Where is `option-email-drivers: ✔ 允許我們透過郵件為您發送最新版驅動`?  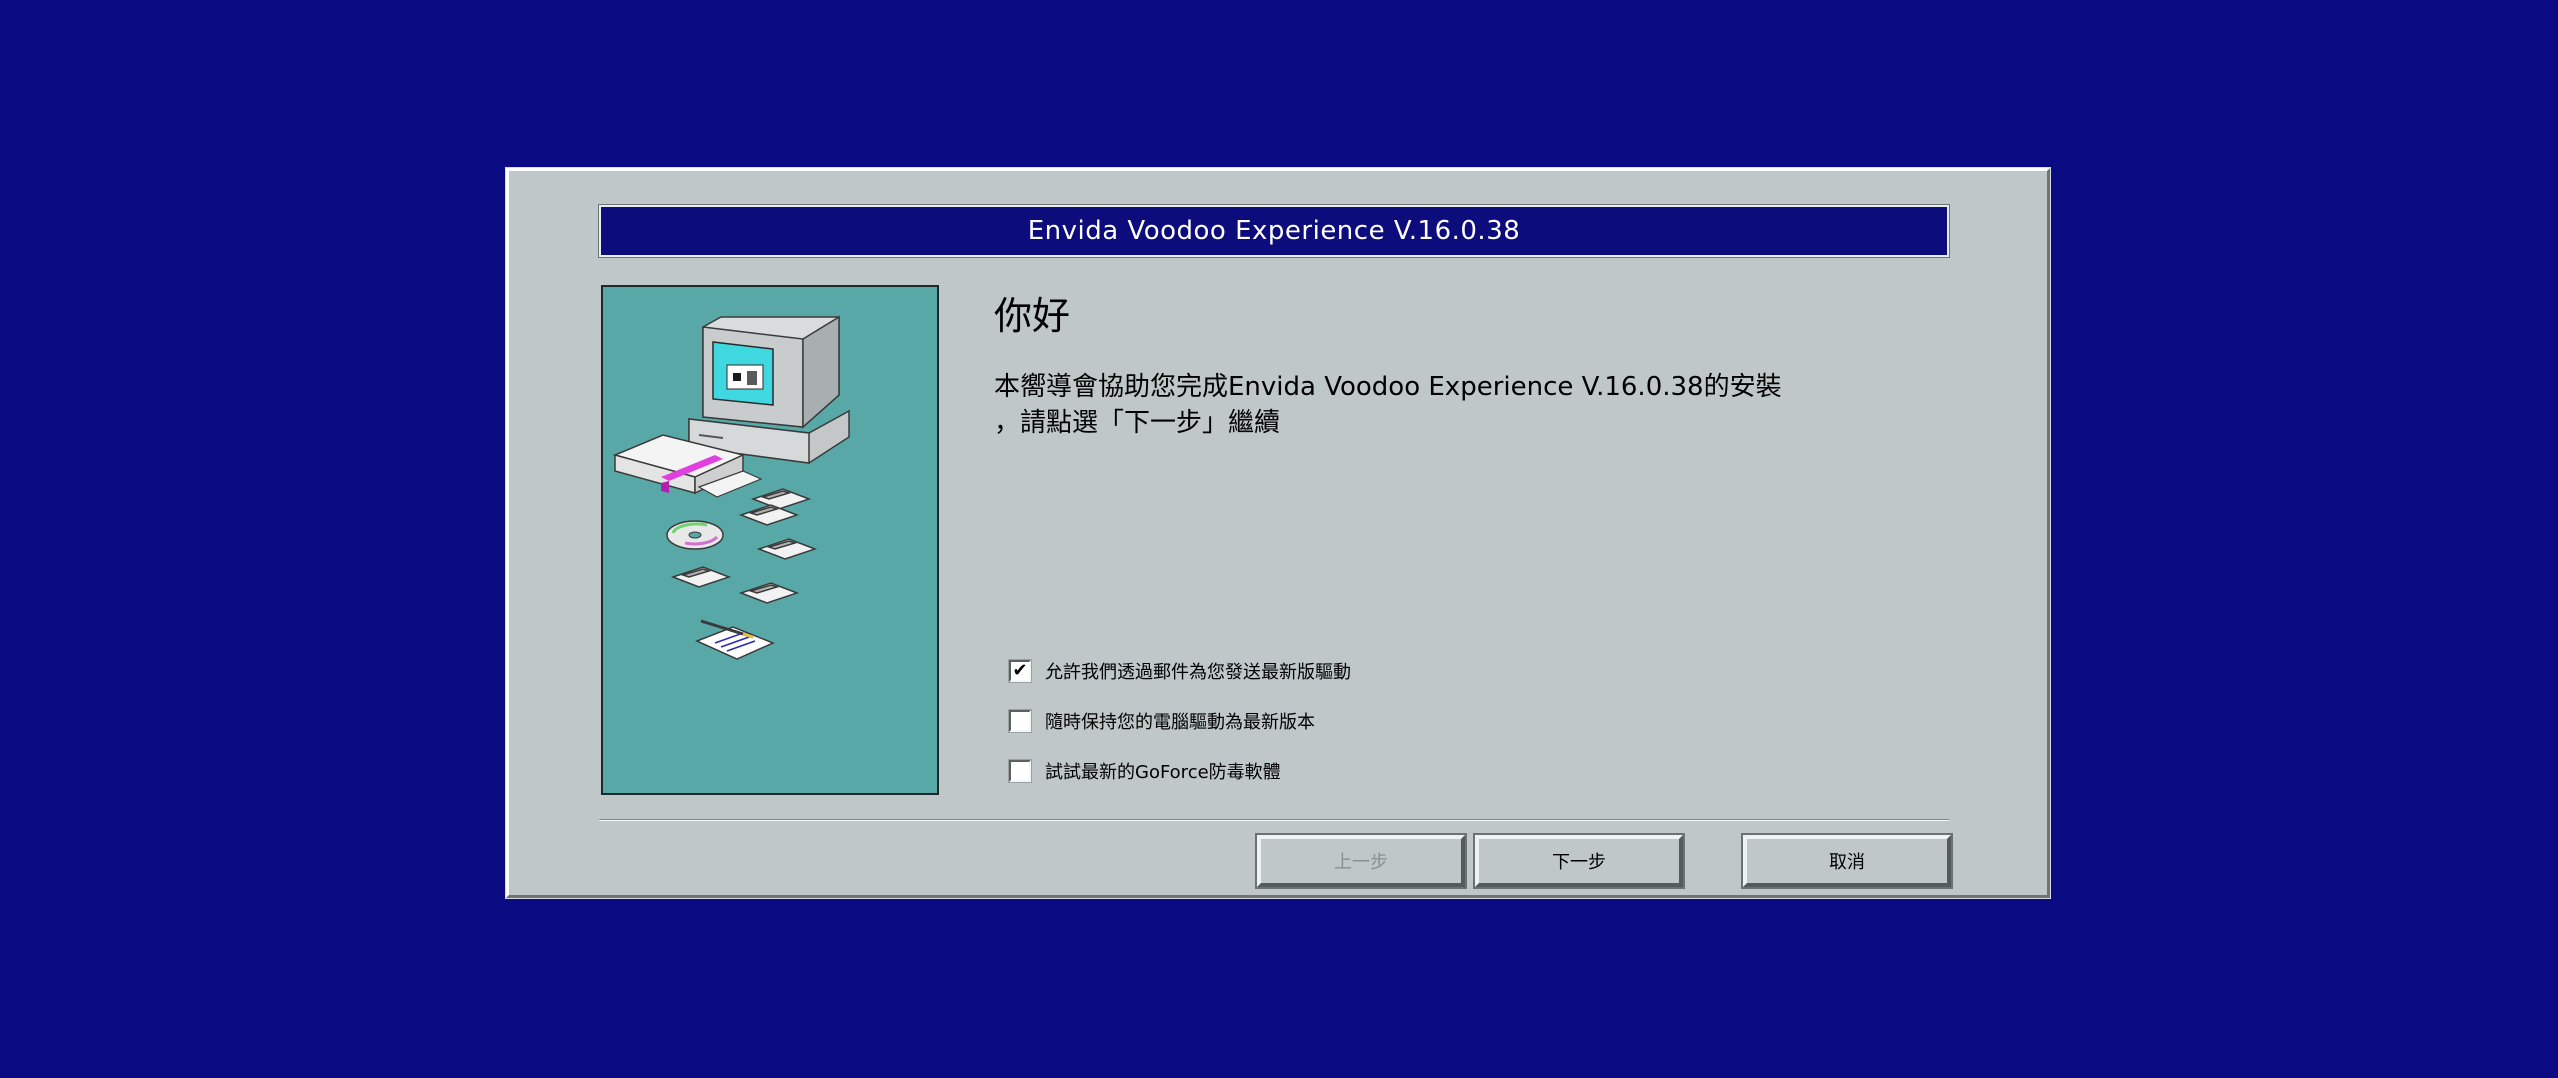 option-email-drivers: ✔ 允許我們透過郵件為您發送最新版驅動 is located at coordinates (1179, 671).